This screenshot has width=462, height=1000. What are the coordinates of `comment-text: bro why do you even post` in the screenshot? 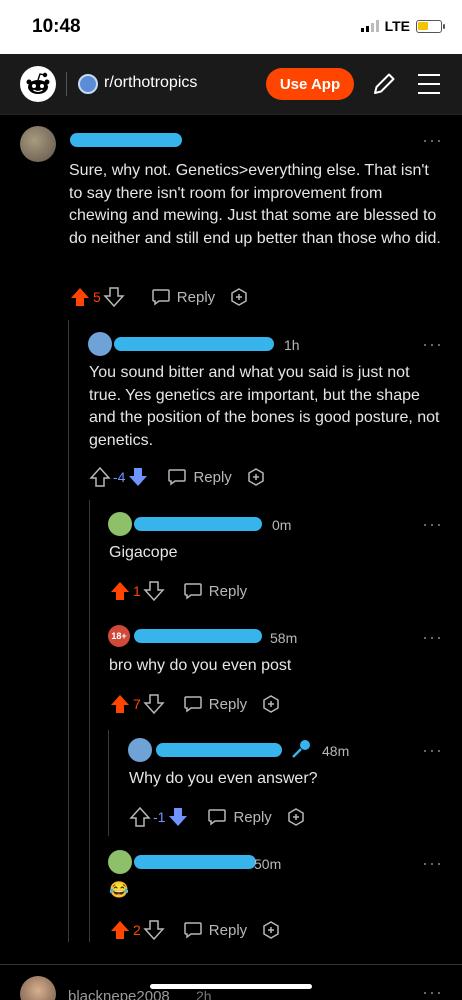 It's located at (200, 665).